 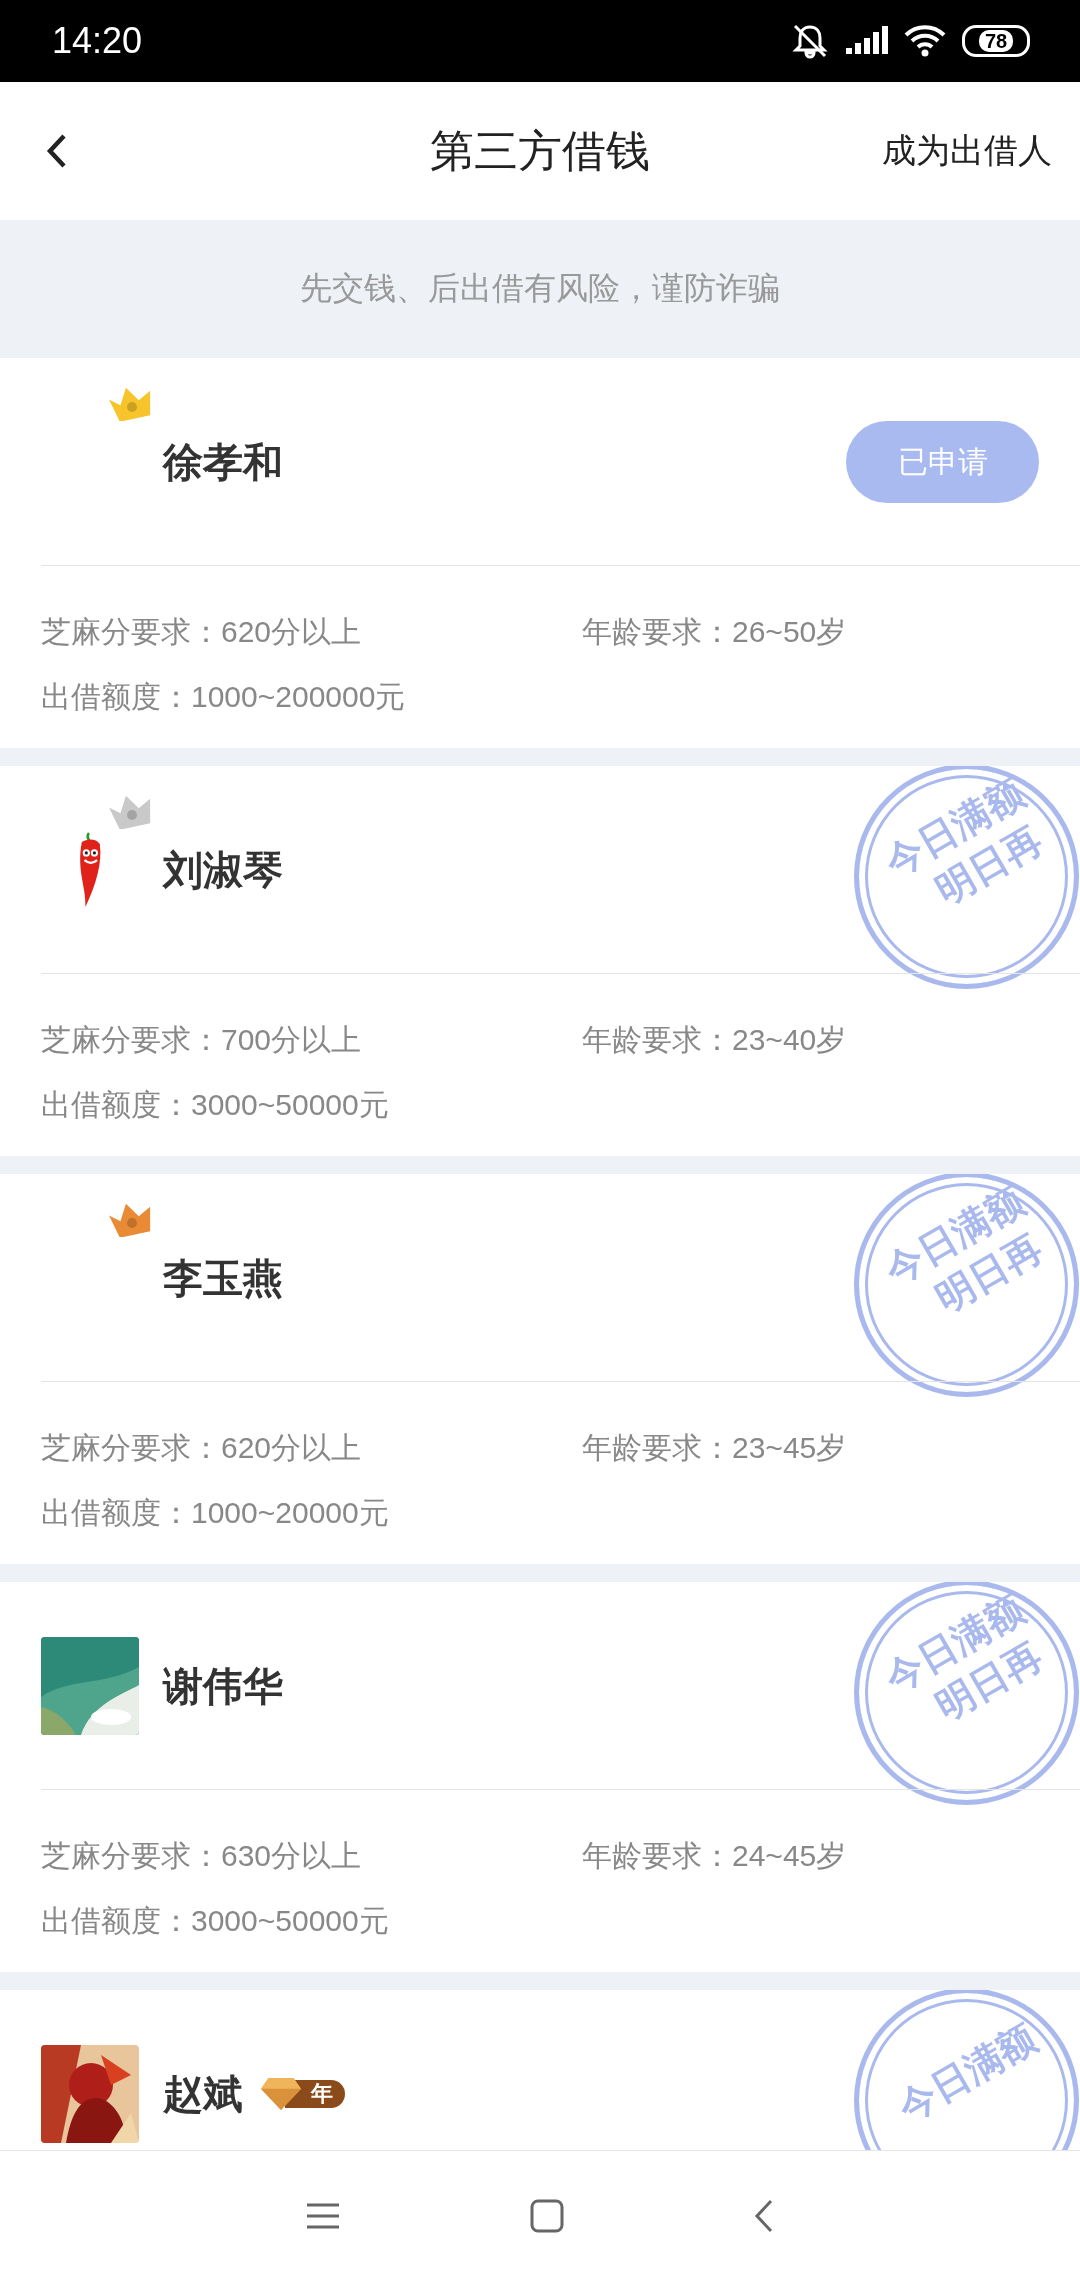 I want to click on menu-icon, so click(x=323, y=2216).